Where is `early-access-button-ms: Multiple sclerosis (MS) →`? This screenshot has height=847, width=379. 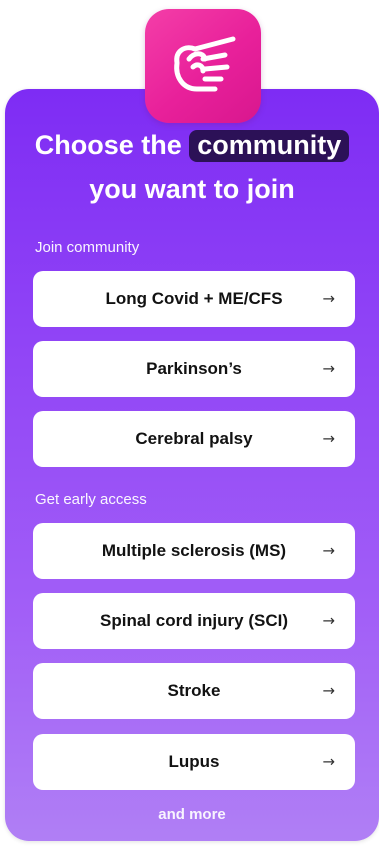
early-access-button-ms: Multiple sclerosis (MS) → is located at coordinates (194, 551).